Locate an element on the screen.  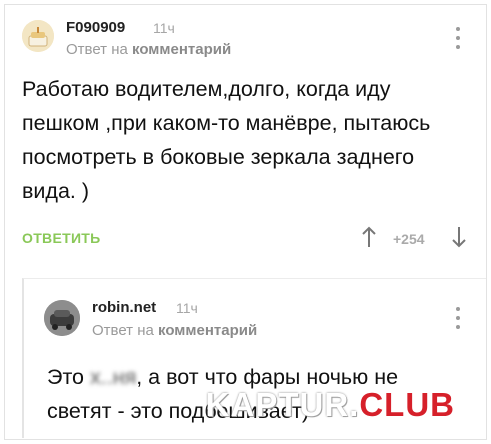
cake-avatar-icon is located at coordinates (38, 36).